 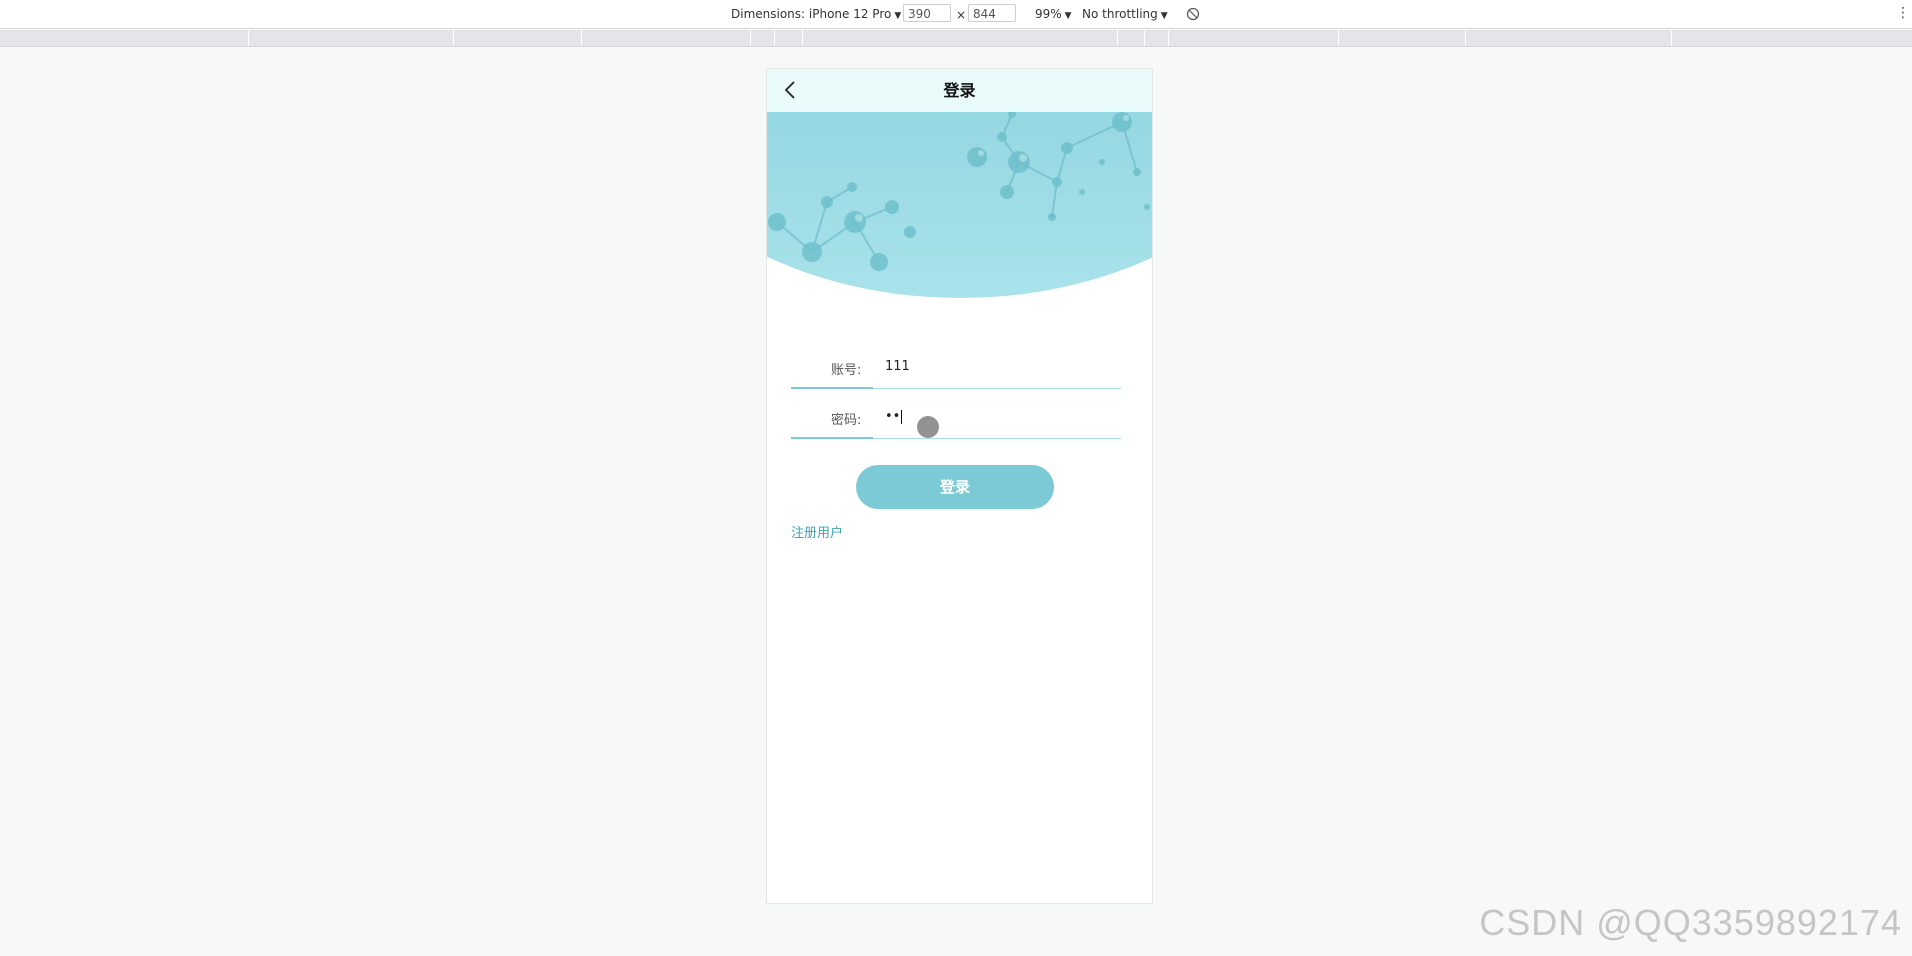 I want to click on password-field: 密码: ••, so click(x=956, y=414).